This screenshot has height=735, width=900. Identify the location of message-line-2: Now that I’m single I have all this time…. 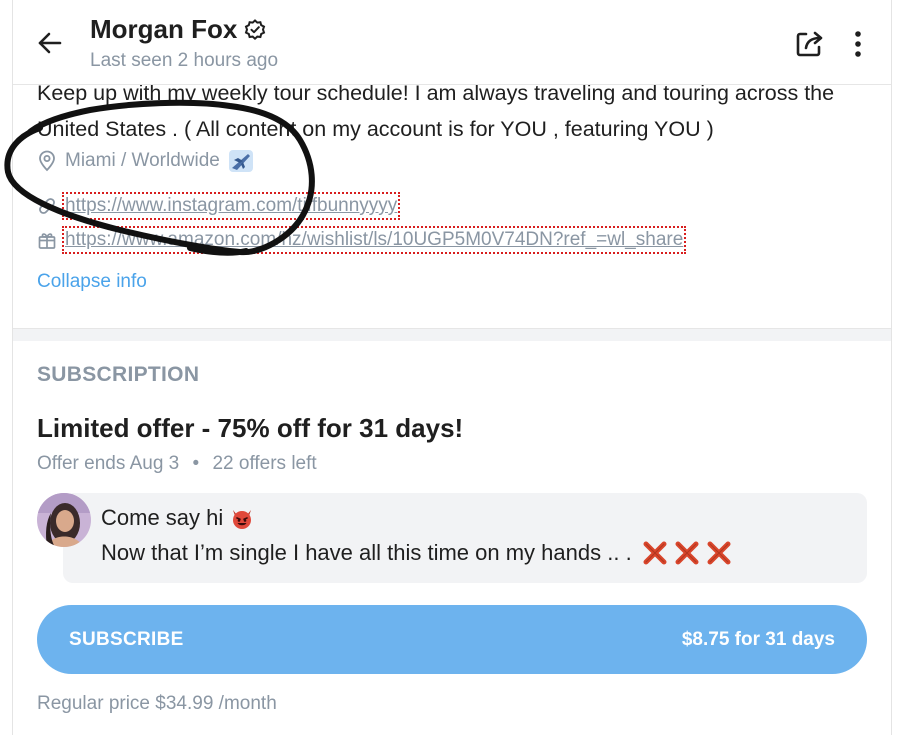
(419, 553).